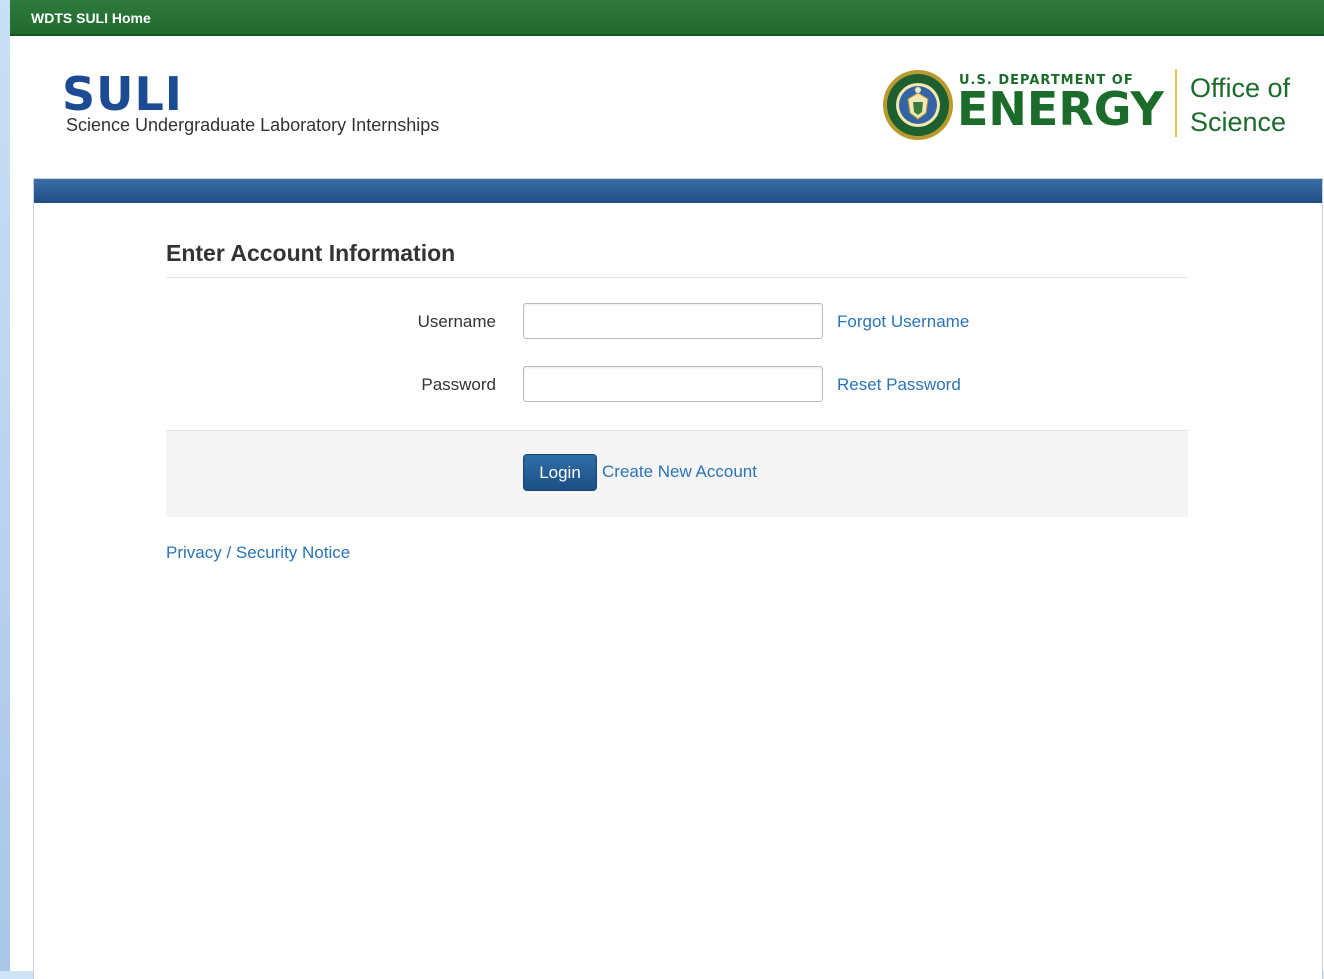 This screenshot has height=979, width=1324. Describe the element at coordinates (673, 321) in the screenshot. I see `username-input` at that location.